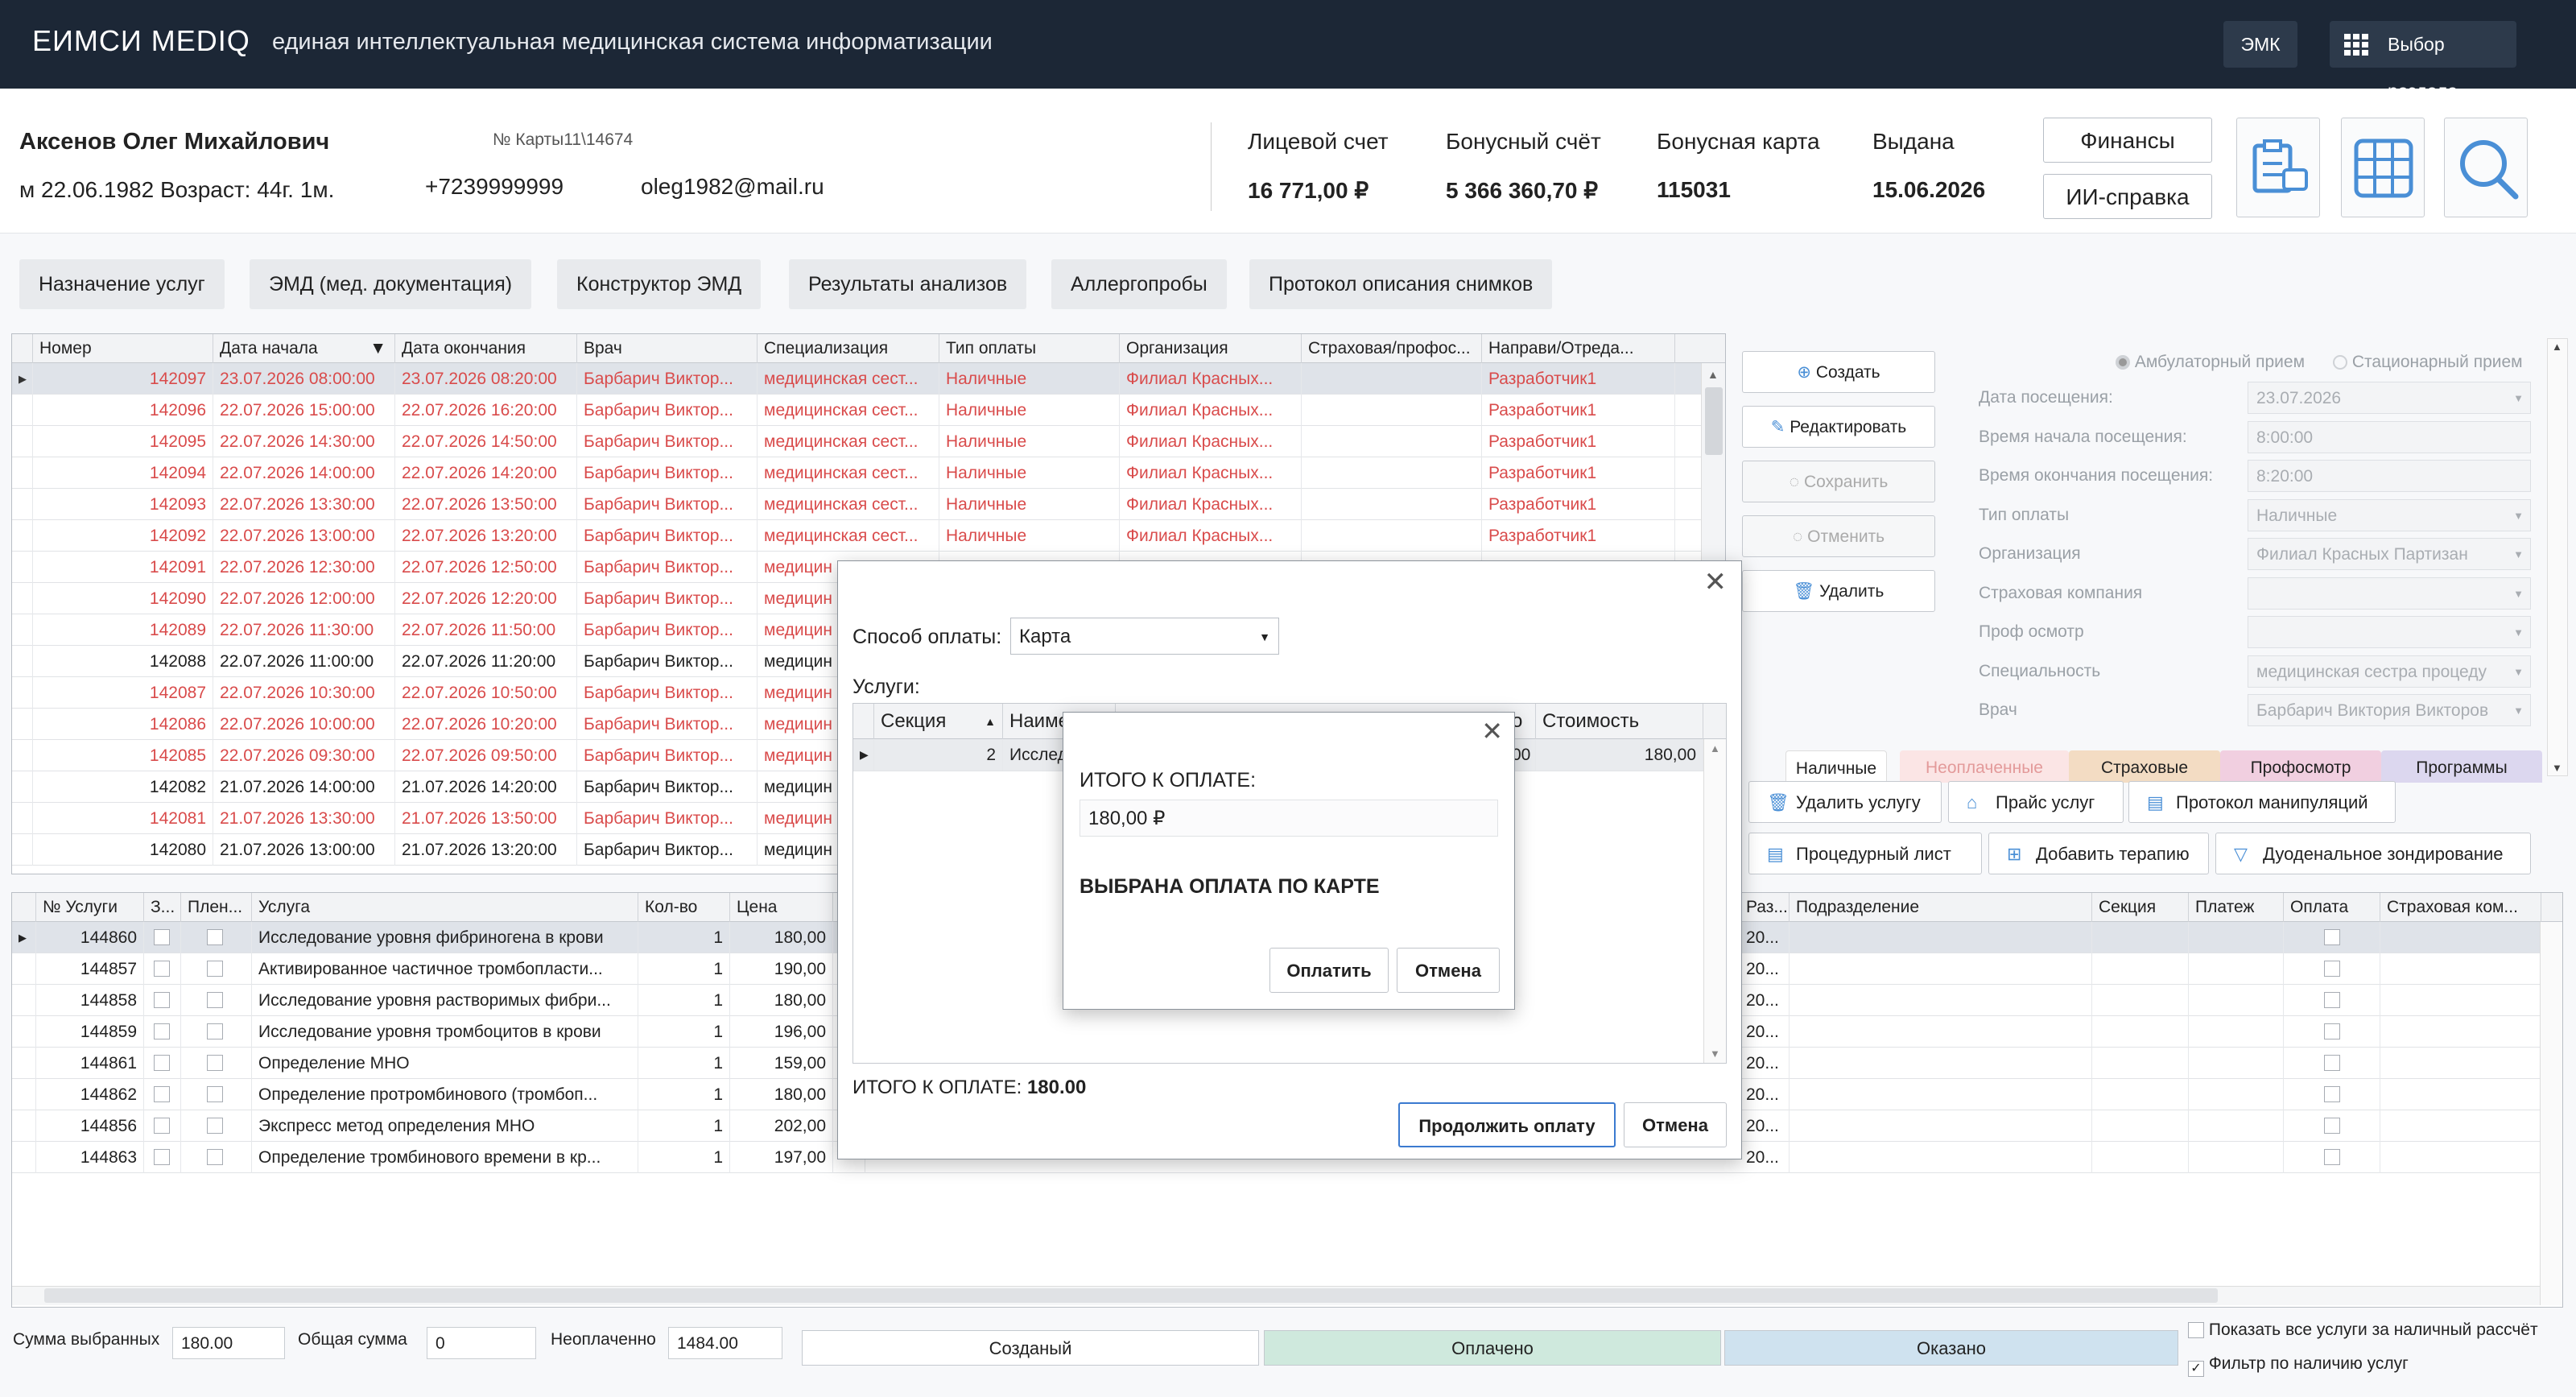 The width and height of the screenshot is (2576, 1397). I want to click on dialog-scrollbar: ▲ ▼, so click(1714, 901).